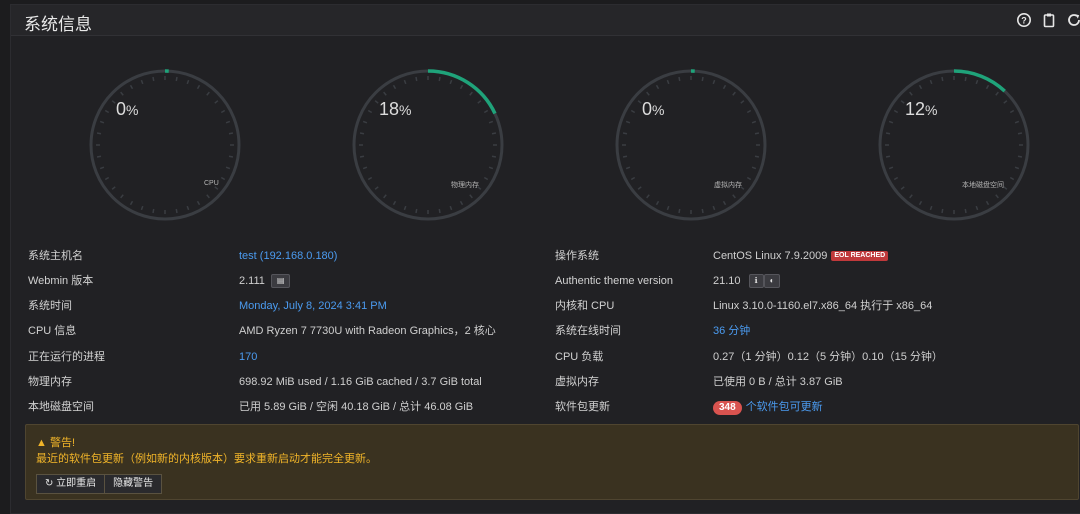  What do you see at coordinates (56, 443) in the screenshot?
I see `warning-title: ▲ 警告!` at bounding box center [56, 443].